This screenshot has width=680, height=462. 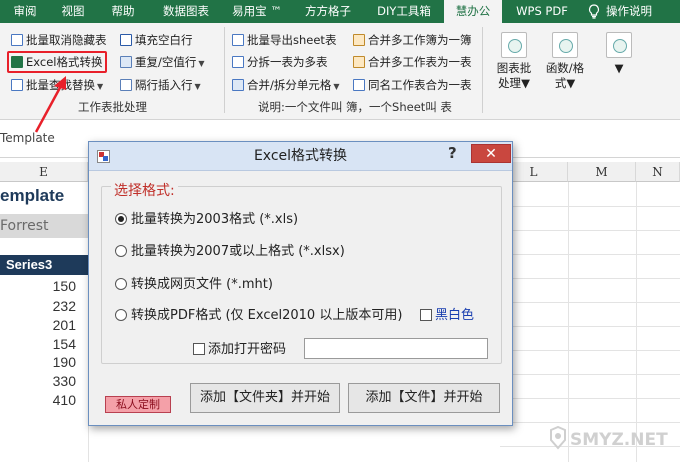 What do you see at coordinates (359, 62) in the screenshot?
I see `merge-sheets-icon` at bounding box center [359, 62].